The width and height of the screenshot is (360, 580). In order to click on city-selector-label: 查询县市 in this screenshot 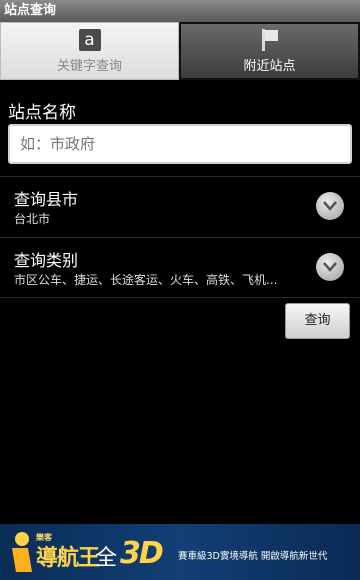, I will do `click(46, 199)`.